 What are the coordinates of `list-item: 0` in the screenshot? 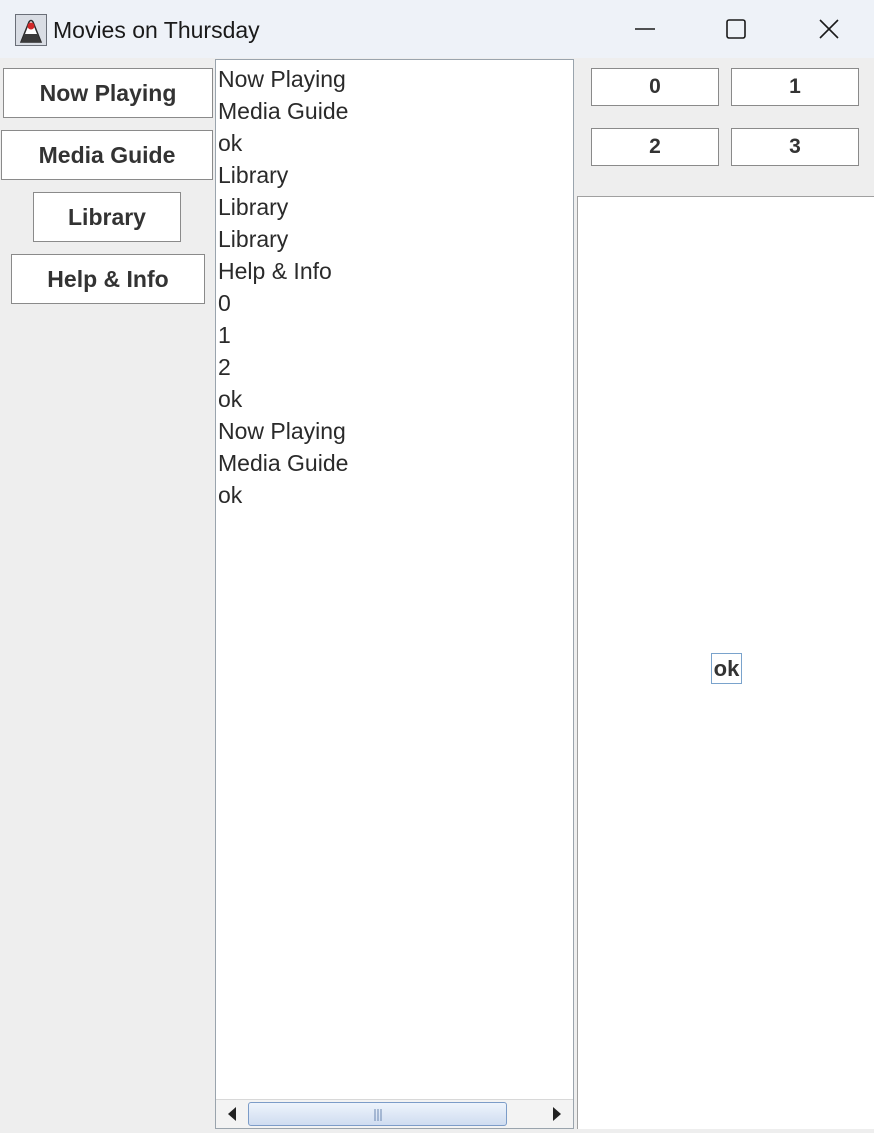 It's located at (224, 303).